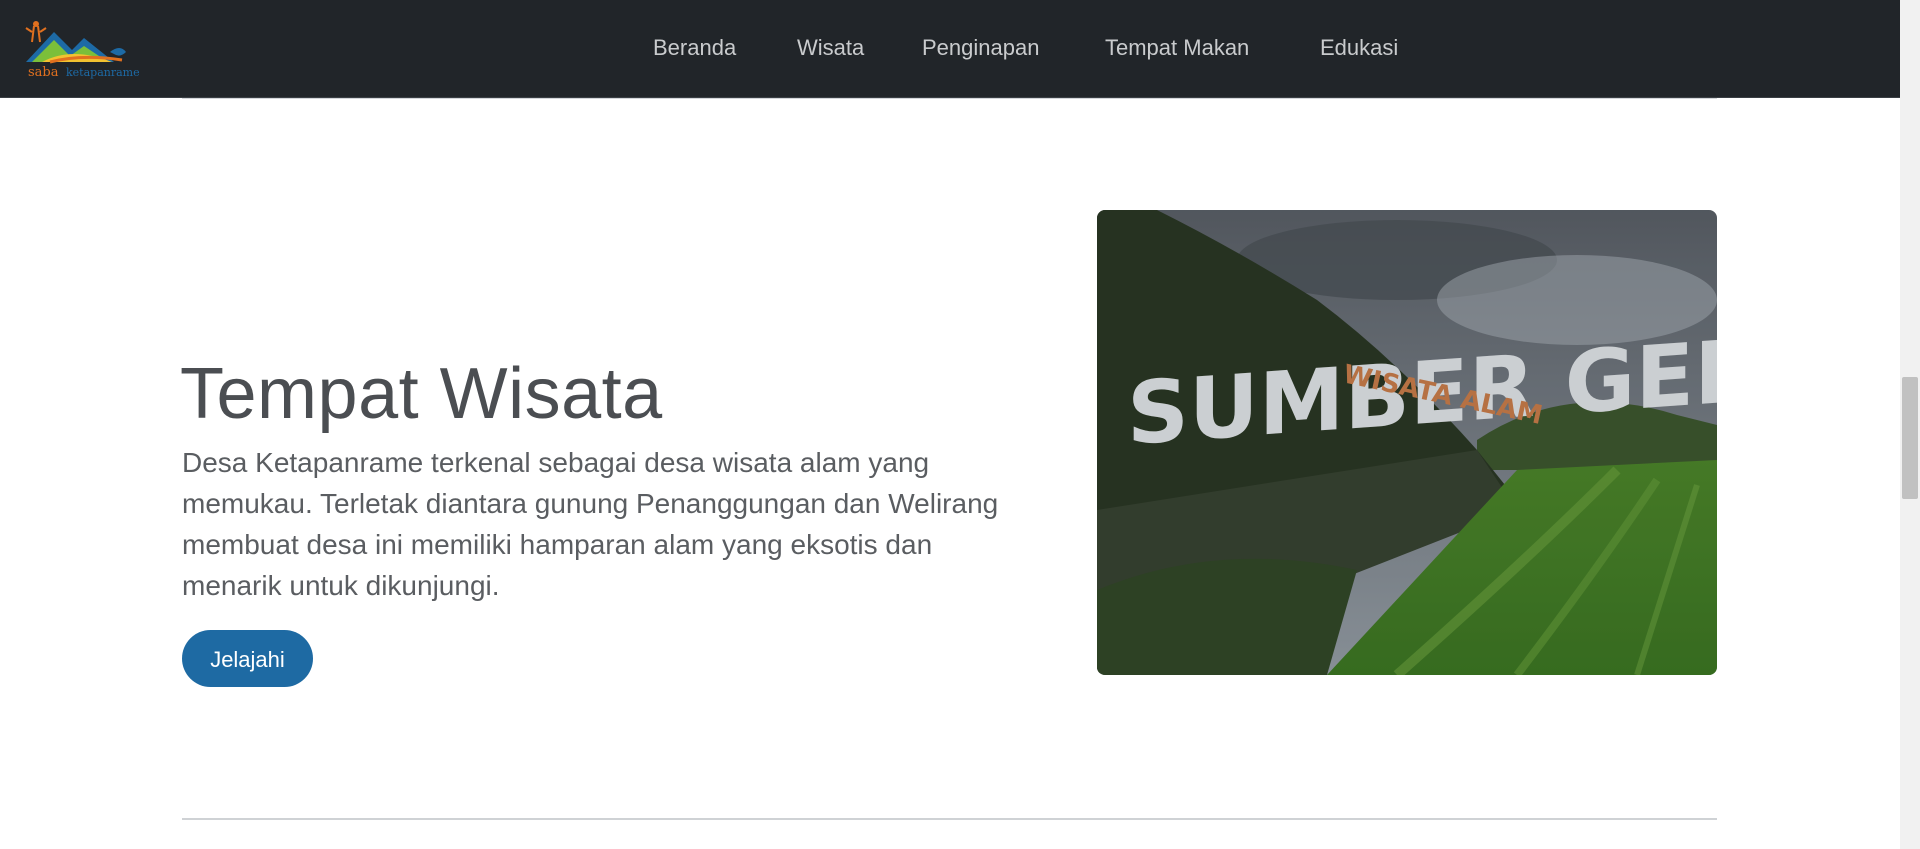 The width and height of the screenshot is (1920, 849). I want to click on nav-link-edukasi: Edukasi, so click(1359, 48).